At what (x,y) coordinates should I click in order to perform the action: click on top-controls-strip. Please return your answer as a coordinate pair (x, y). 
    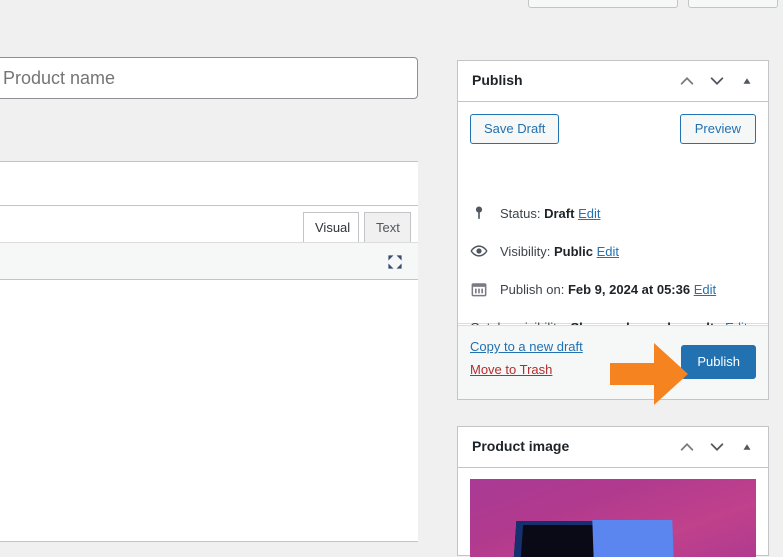
    Looking at the image, I should click on (391, 4).